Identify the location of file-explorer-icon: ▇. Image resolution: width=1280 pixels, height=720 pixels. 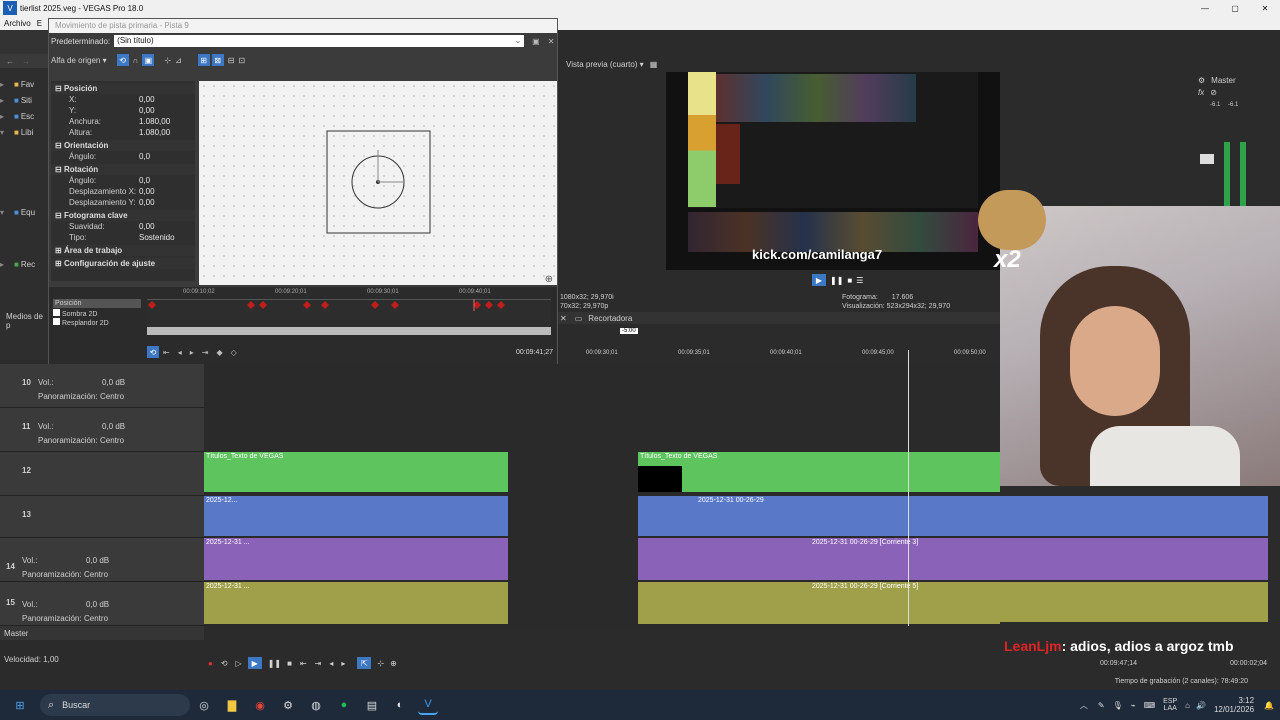
(232, 705).